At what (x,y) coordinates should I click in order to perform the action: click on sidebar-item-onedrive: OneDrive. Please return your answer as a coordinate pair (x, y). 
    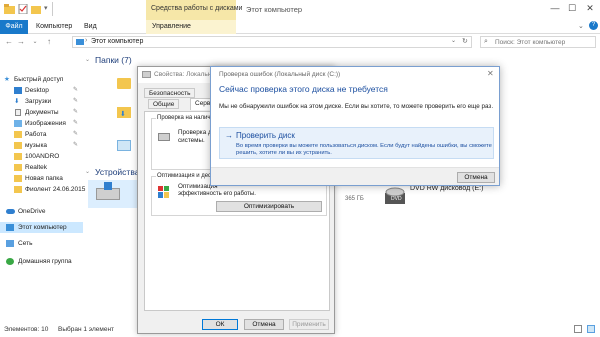
    Looking at the image, I should click on (41, 211).